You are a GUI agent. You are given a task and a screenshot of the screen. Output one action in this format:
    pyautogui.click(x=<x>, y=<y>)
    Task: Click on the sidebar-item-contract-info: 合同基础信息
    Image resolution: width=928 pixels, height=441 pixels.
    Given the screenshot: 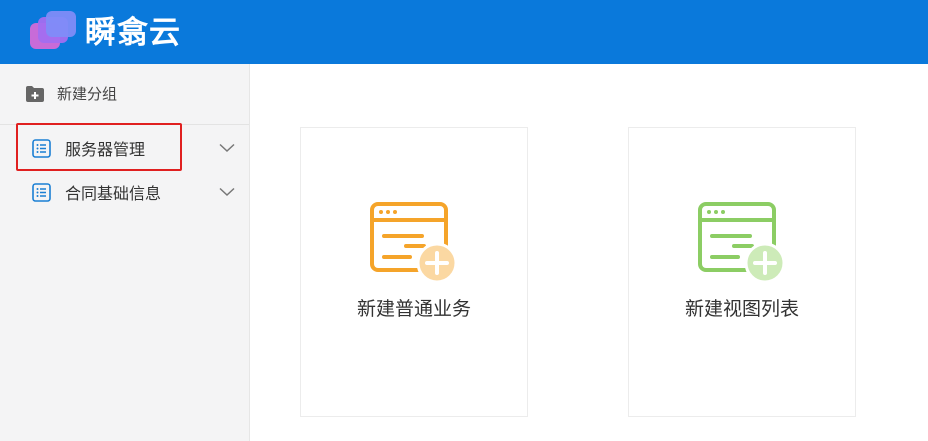 What is the action you would take?
    pyautogui.click(x=124, y=194)
    